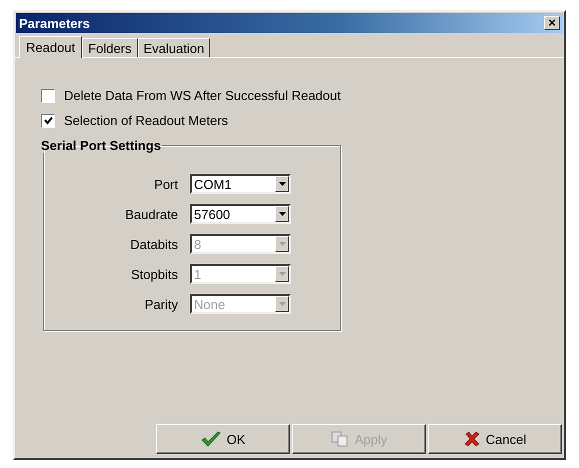  I want to click on dropdown: 57600, so click(240, 214).